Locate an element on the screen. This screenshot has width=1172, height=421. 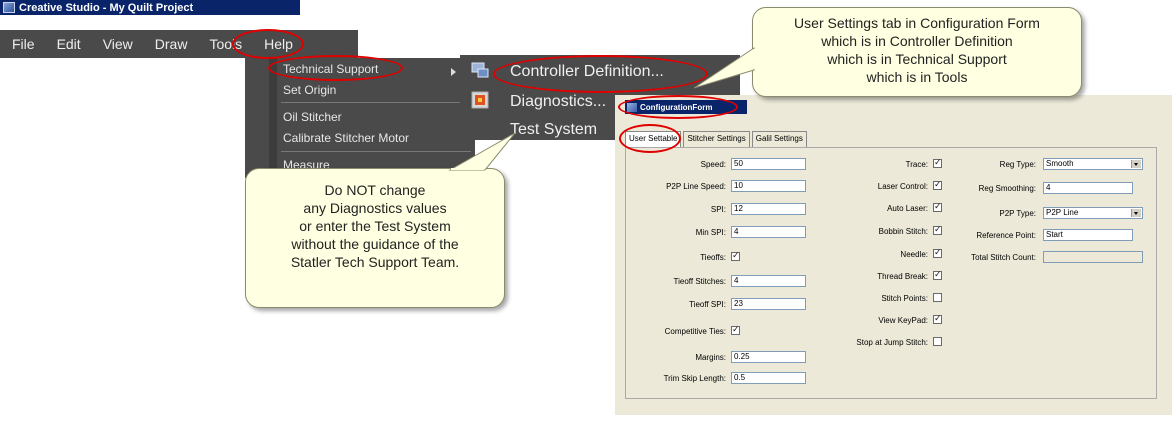
trace-checkbox: ✓ is located at coordinates (937, 163).